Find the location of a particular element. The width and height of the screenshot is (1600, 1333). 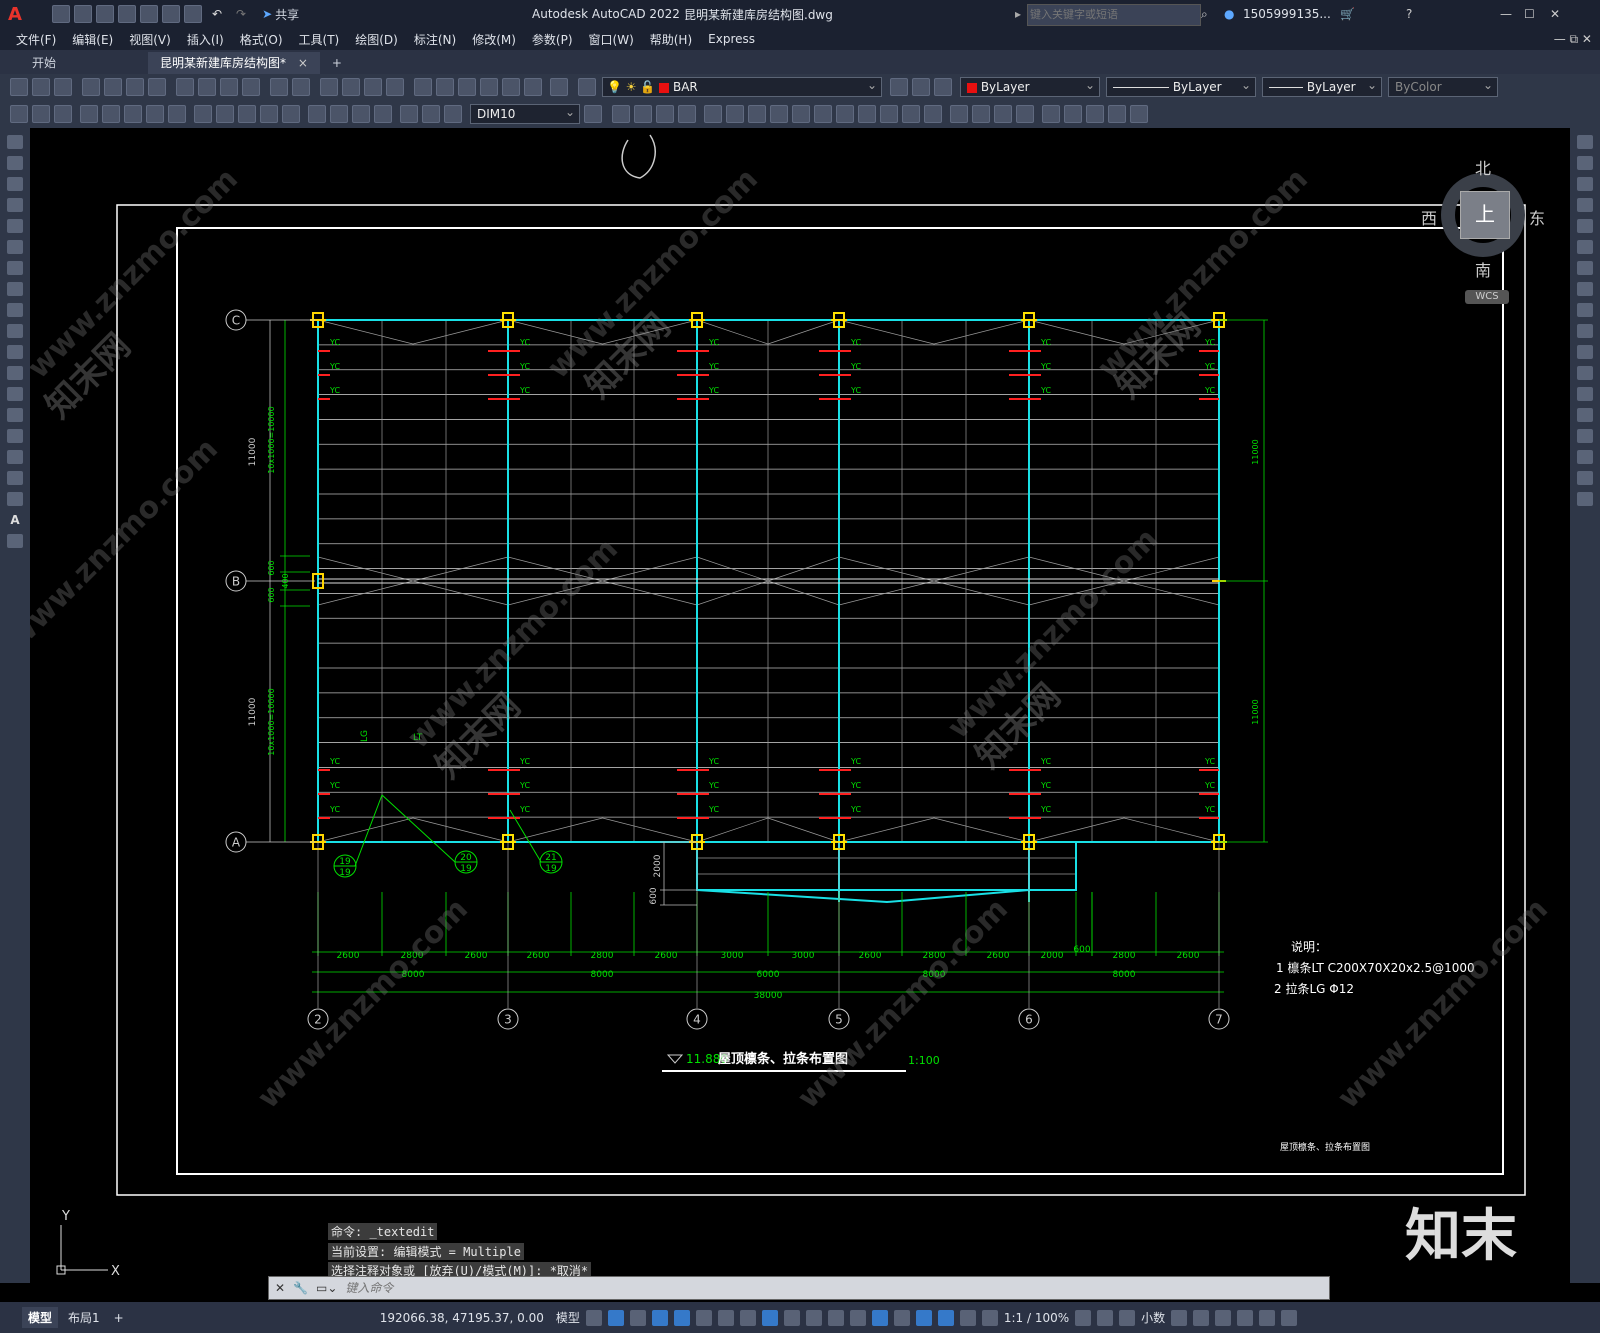

markup-icon is located at coordinates (511, 87).